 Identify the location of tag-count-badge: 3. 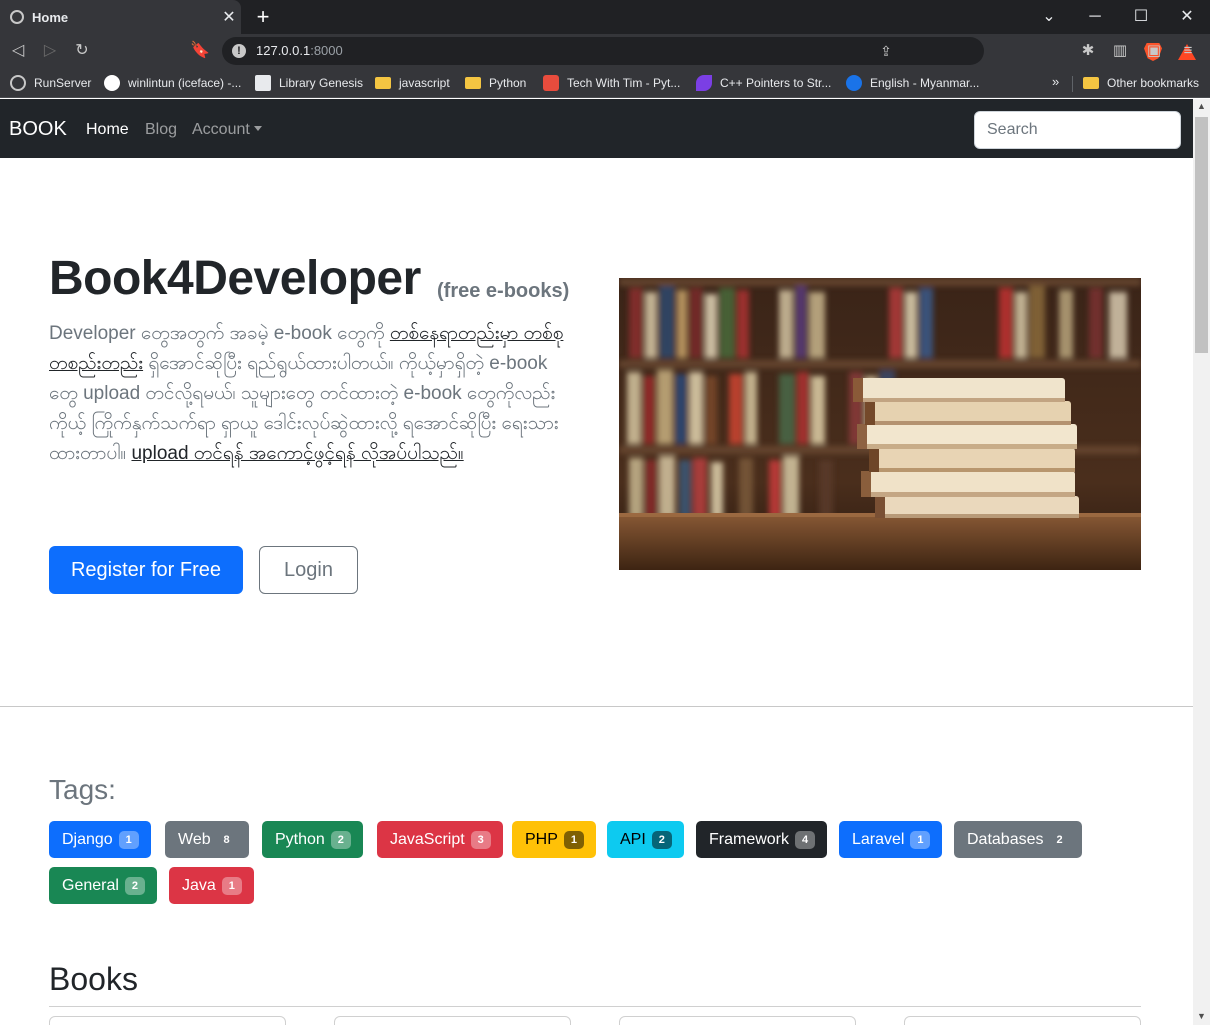
(480, 839).